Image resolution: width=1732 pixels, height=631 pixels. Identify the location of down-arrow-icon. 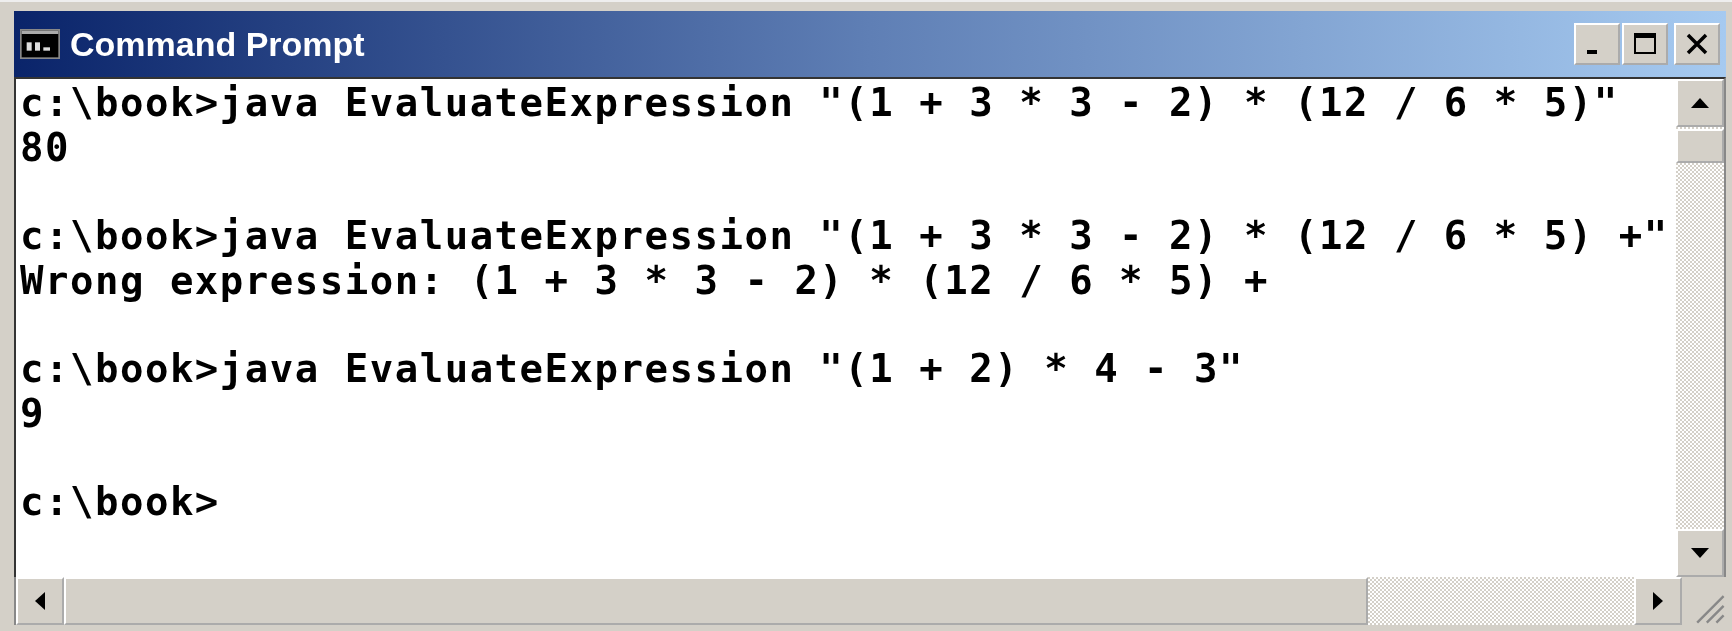
(1700, 553).